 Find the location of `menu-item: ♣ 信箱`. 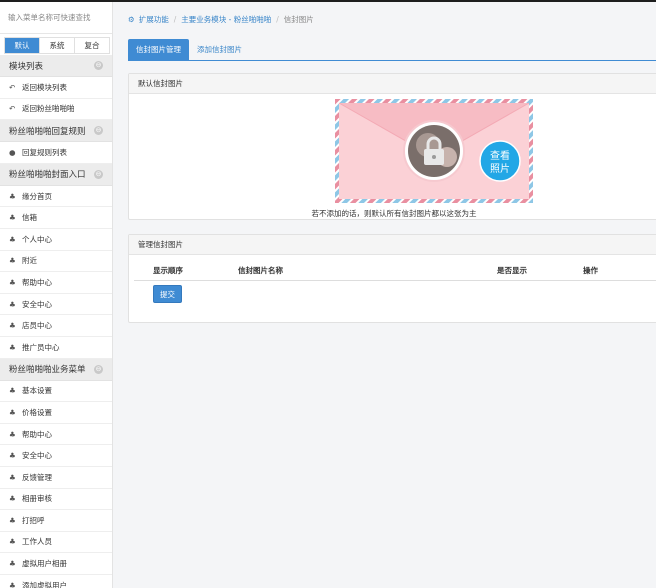

menu-item: ♣ 信箱 is located at coordinates (56, 218).